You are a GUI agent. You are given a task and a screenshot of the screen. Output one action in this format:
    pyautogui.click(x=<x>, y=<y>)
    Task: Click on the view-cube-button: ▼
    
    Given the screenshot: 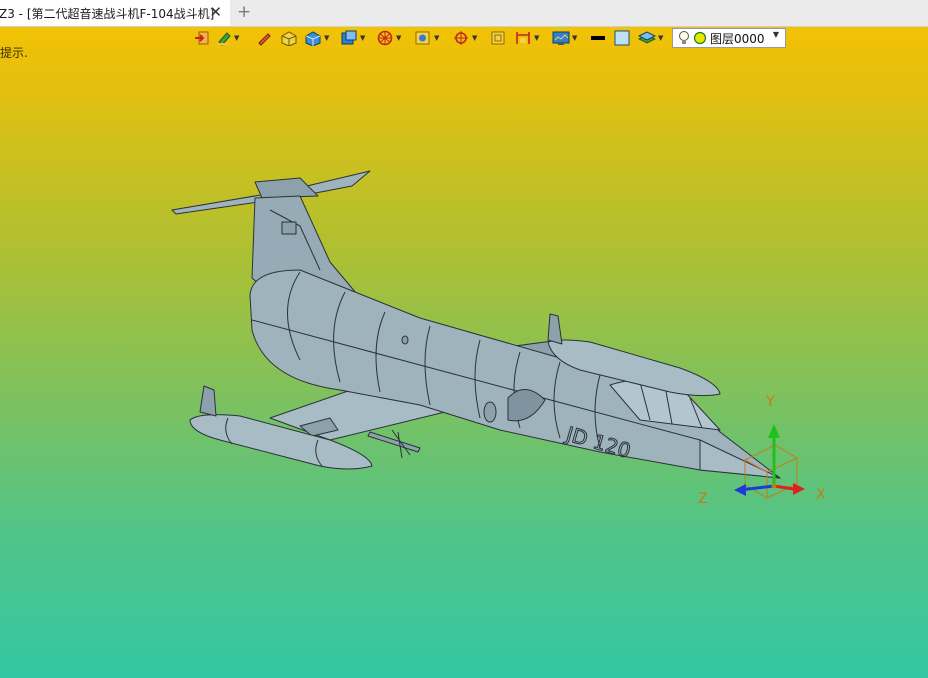 What is the action you would take?
    pyautogui.click(x=352, y=38)
    